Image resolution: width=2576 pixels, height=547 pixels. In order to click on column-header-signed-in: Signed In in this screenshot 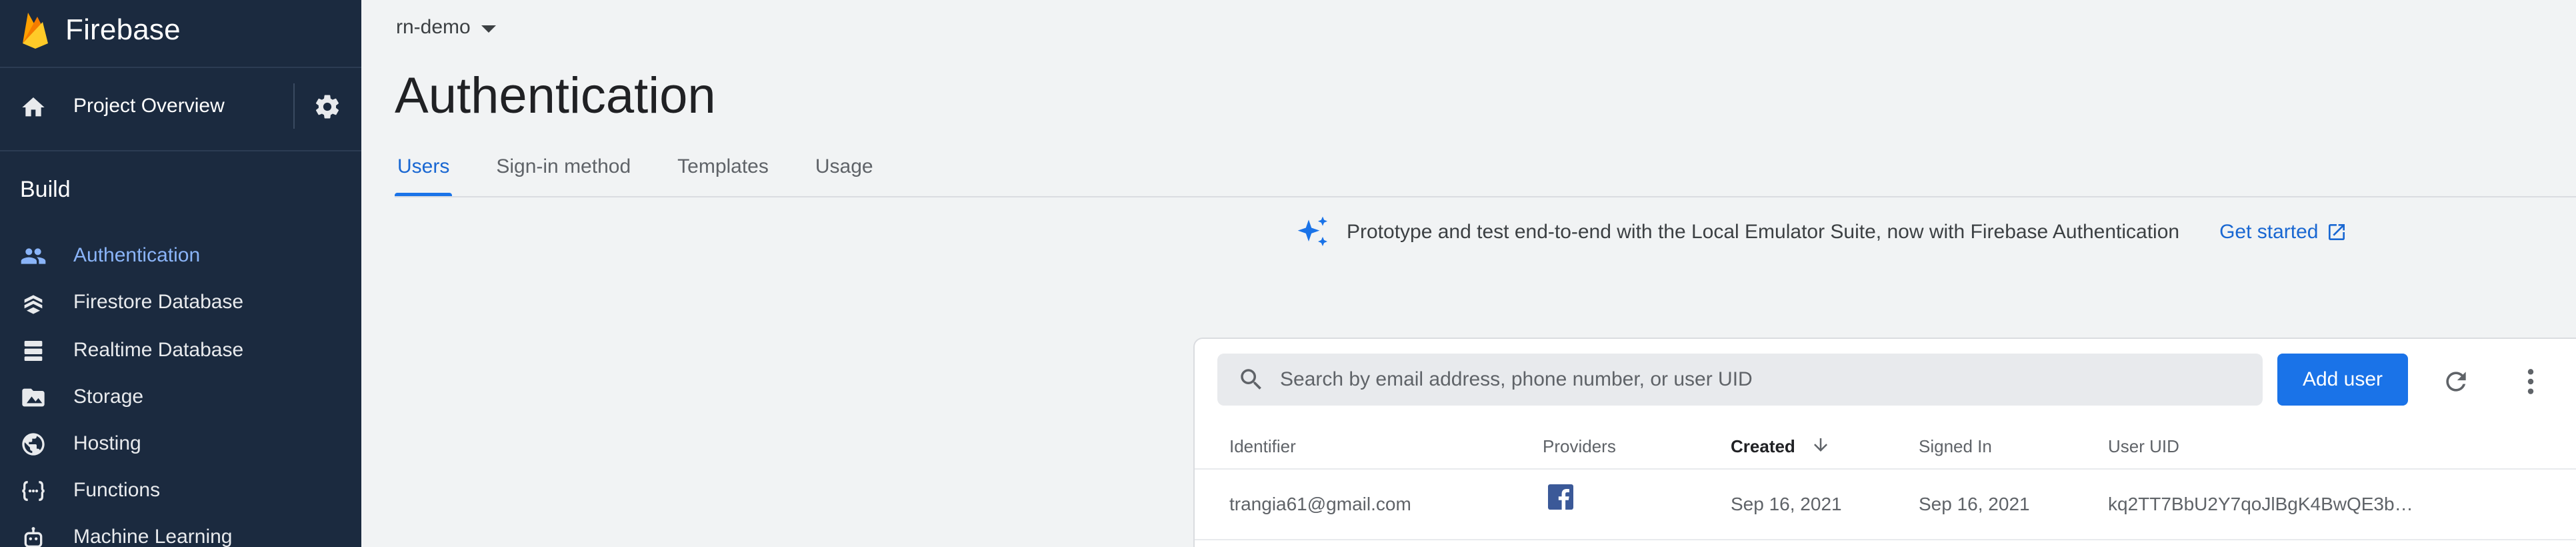, I will do `click(1955, 446)`.